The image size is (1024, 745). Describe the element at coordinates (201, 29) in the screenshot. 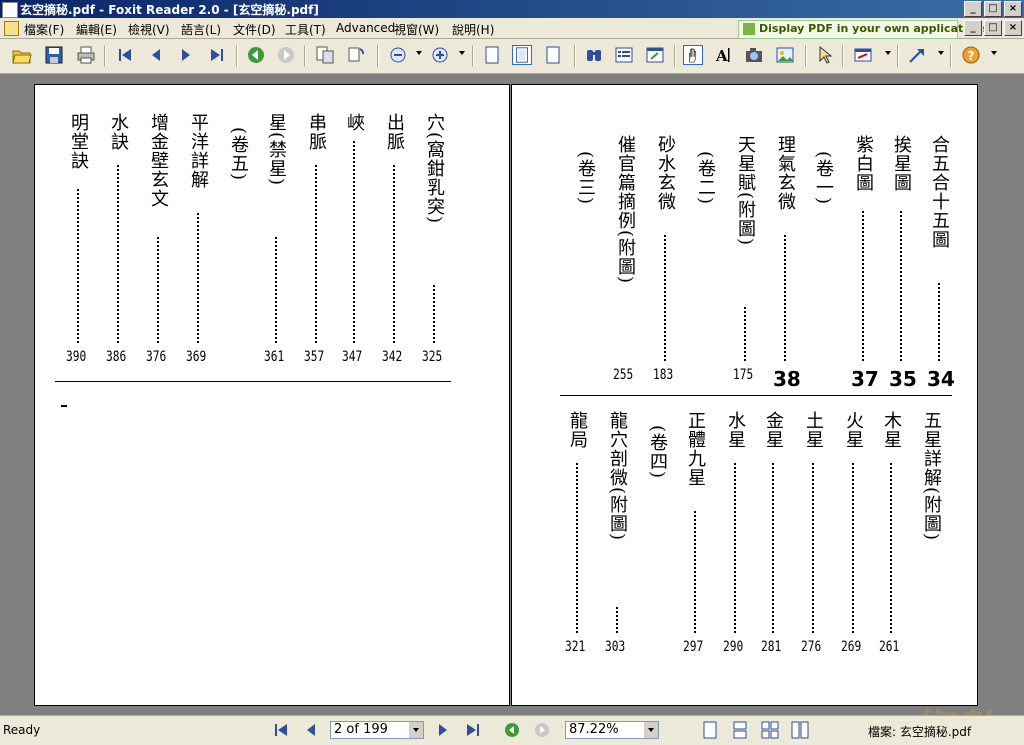

I see `menu-language: 語言(L)` at that location.